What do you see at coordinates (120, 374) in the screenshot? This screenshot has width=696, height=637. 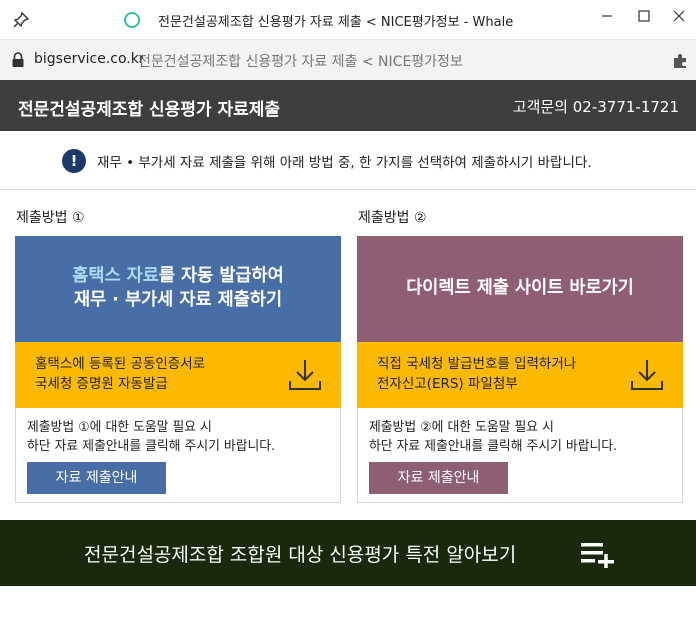 I see `method-1-description: 홈택스에 등록된 공동인증서로 국세청 증명원 자동발급` at bounding box center [120, 374].